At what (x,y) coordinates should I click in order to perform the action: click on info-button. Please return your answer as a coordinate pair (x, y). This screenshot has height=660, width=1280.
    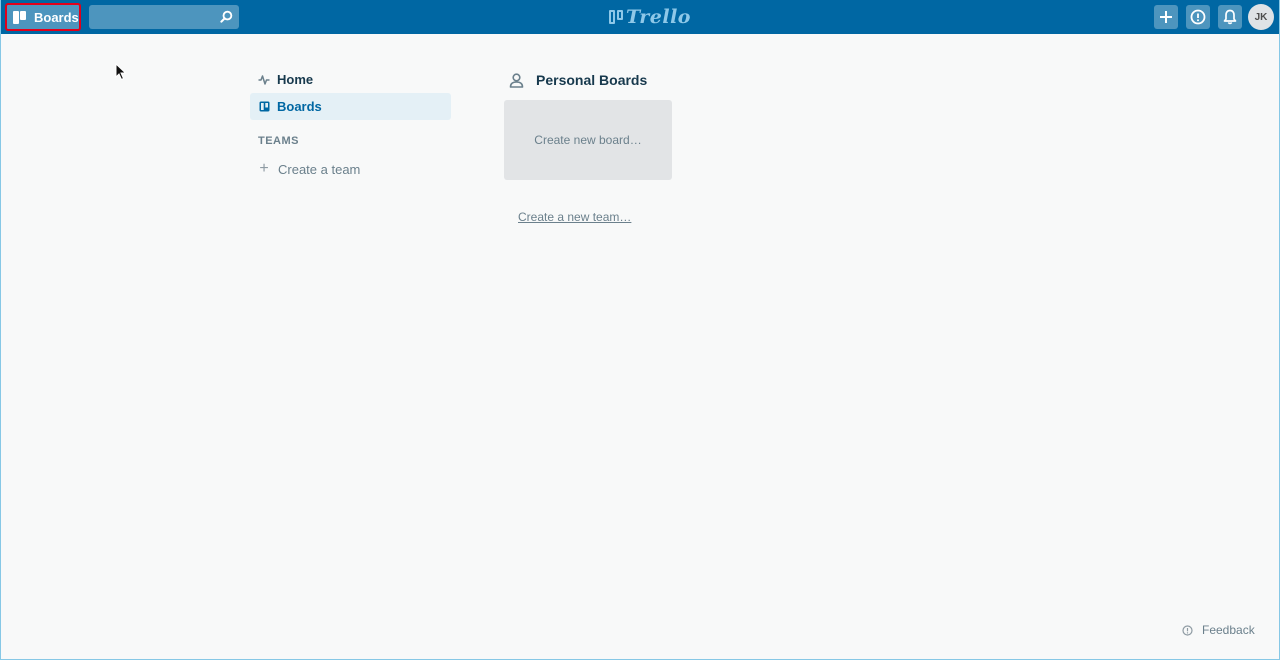
    Looking at the image, I should click on (1198, 17).